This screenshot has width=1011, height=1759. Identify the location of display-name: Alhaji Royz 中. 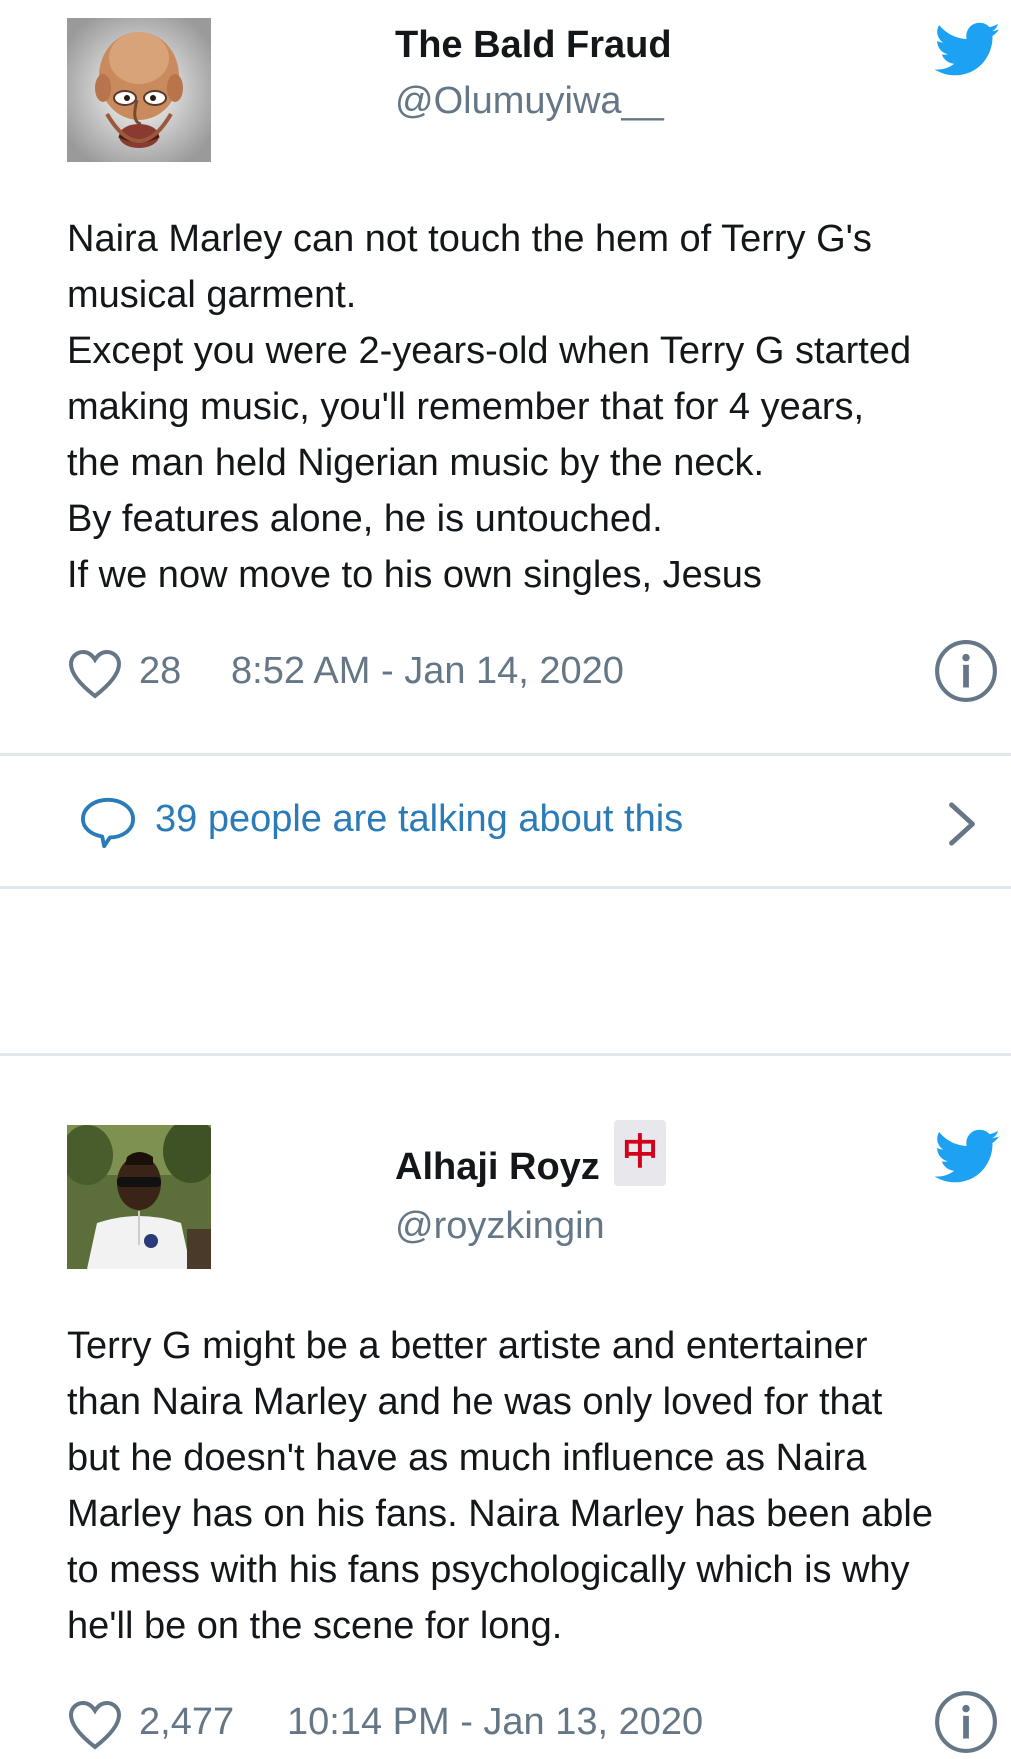
(530, 1157).